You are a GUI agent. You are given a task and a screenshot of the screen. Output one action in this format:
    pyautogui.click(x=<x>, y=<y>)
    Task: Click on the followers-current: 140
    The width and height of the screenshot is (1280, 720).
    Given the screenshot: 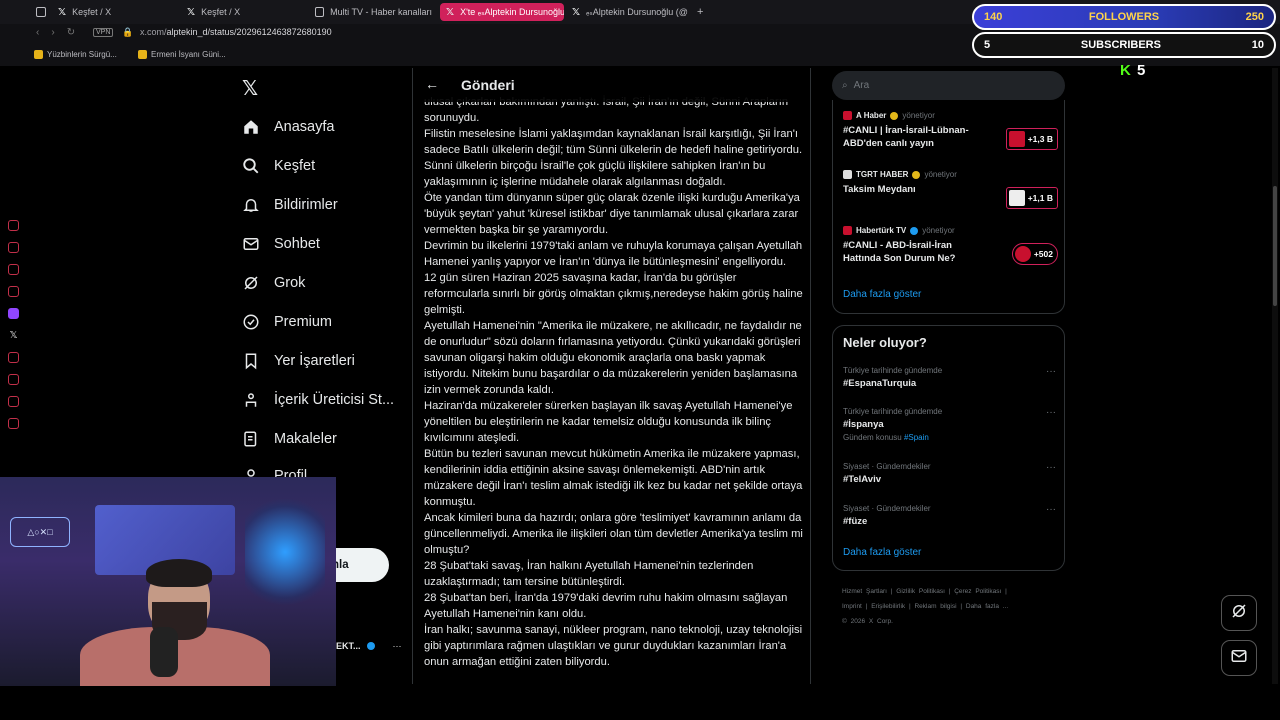 What is the action you would take?
    pyautogui.click(x=993, y=17)
    